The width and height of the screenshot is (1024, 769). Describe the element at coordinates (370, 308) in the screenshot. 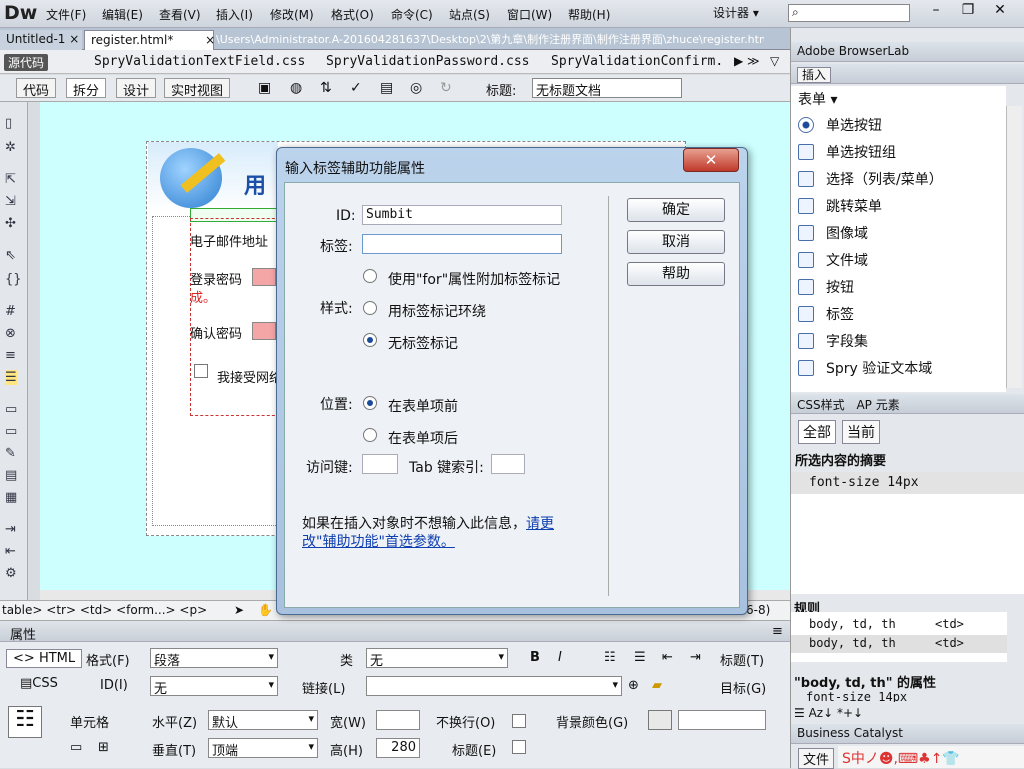

I see `style-wrap-radio` at that location.